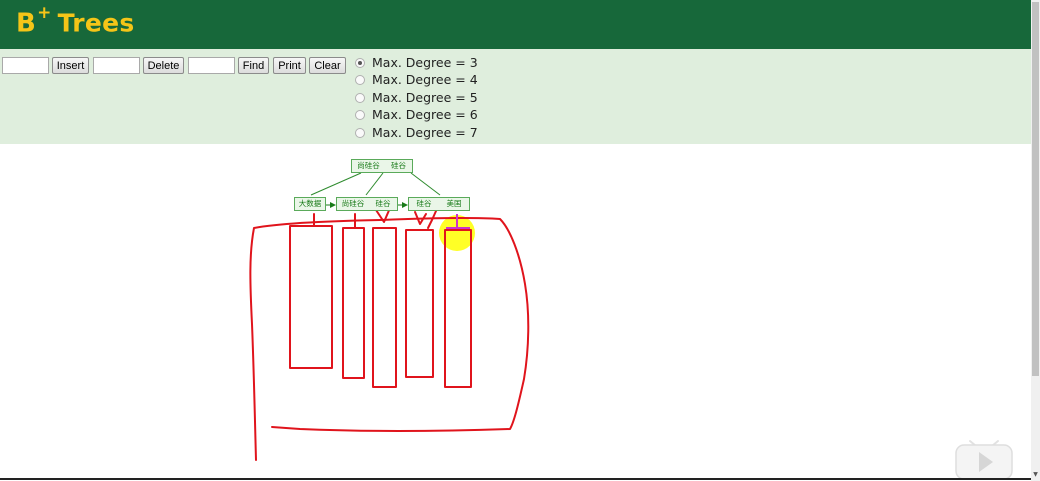 The height and width of the screenshot is (481, 1040). What do you see at coordinates (425, 79) in the screenshot?
I see `degree-label: Max. Degree = 4` at bounding box center [425, 79].